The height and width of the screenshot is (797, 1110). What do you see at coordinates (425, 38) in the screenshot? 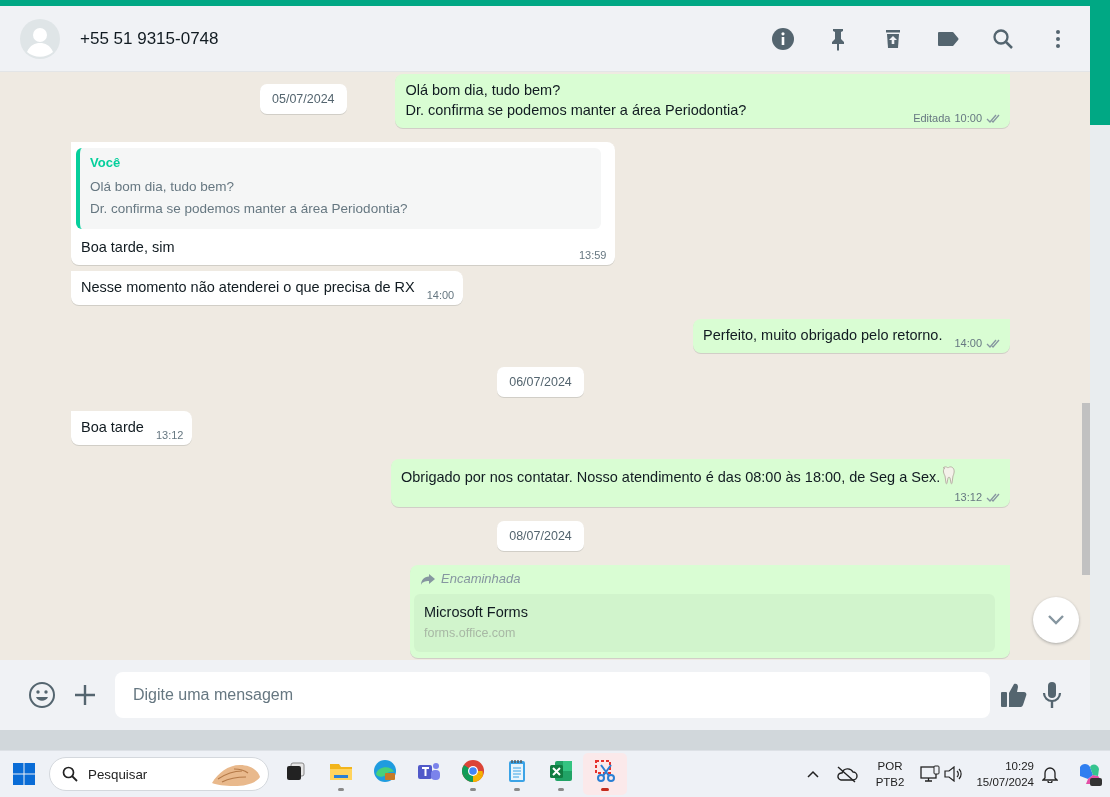
I see `contact-name: +55 51 9315-0748` at bounding box center [425, 38].